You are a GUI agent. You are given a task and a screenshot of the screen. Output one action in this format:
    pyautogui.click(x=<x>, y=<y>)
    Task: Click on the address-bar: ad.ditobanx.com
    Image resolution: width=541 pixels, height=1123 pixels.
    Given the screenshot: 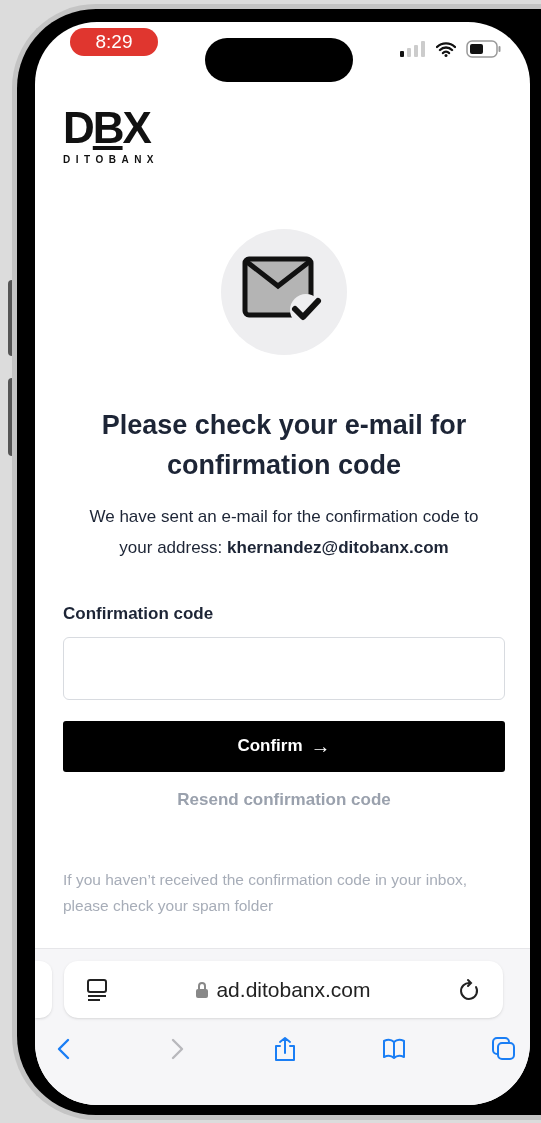 What is the action you would take?
    pyautogui.click(x=283, y=989)
    